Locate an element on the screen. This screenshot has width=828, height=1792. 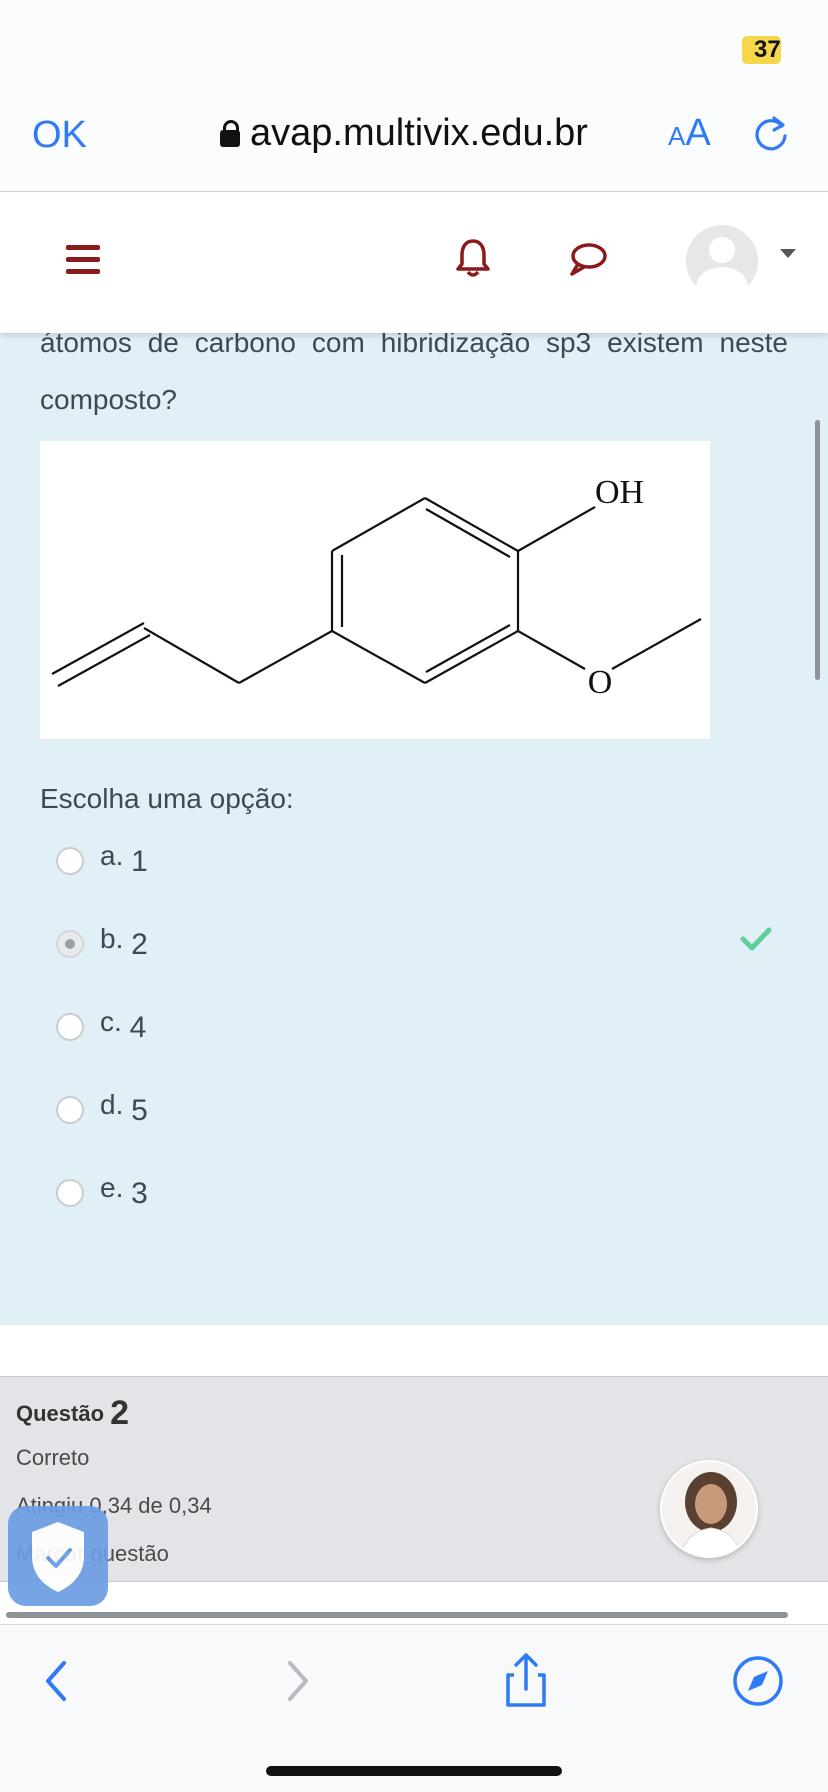
status-bar: 37 is located at coordinates (414, 45).